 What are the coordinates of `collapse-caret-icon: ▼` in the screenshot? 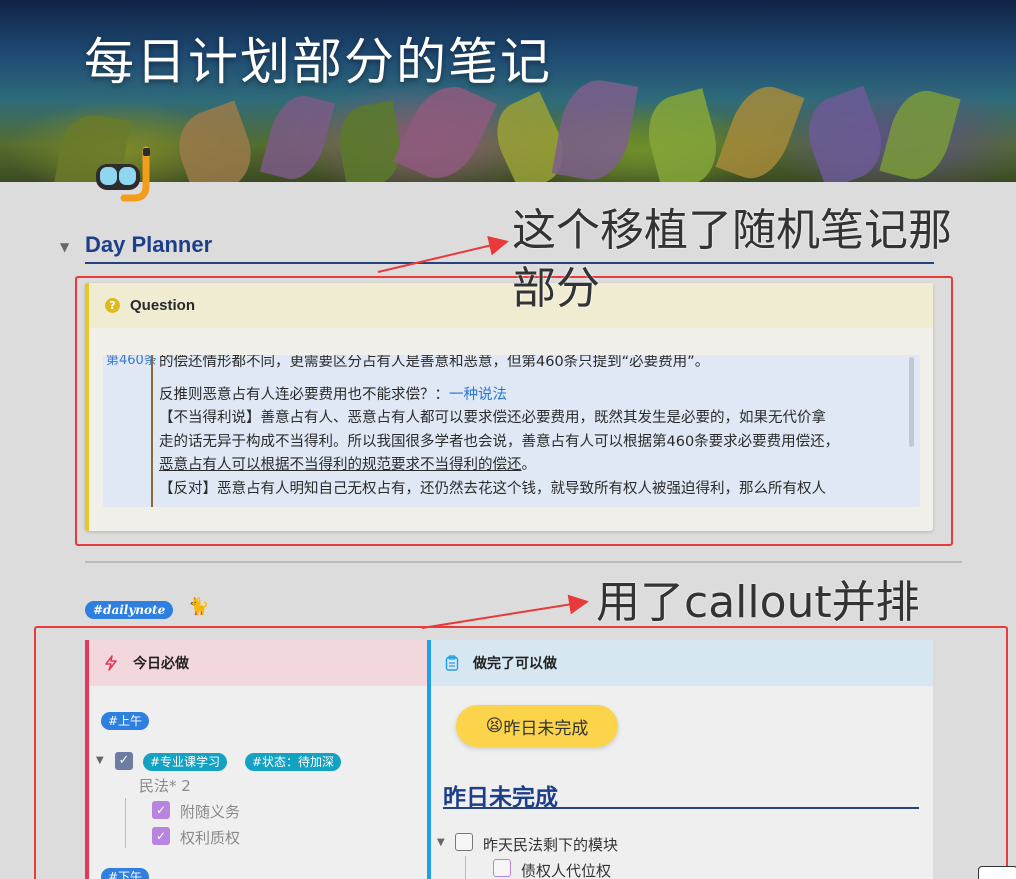 It's located at (64, 247).